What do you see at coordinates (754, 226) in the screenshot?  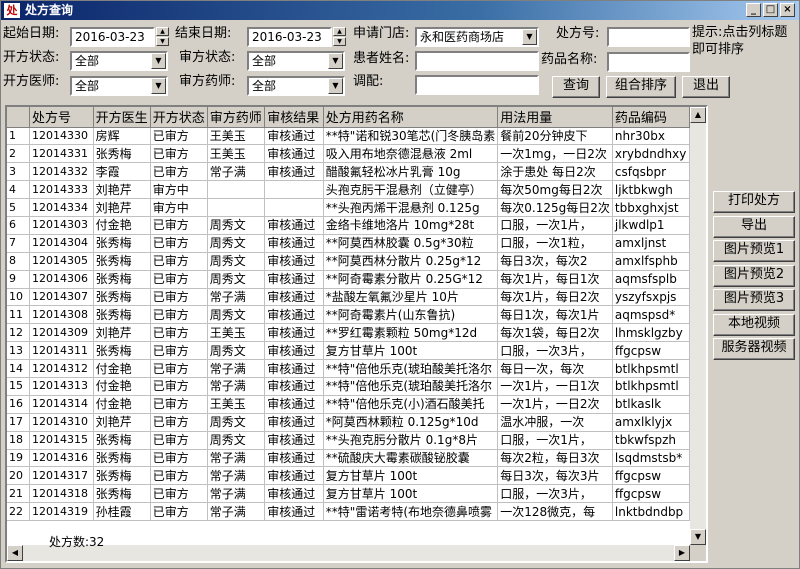 I see `export-button: 导出` at bounding box center [754, 226].